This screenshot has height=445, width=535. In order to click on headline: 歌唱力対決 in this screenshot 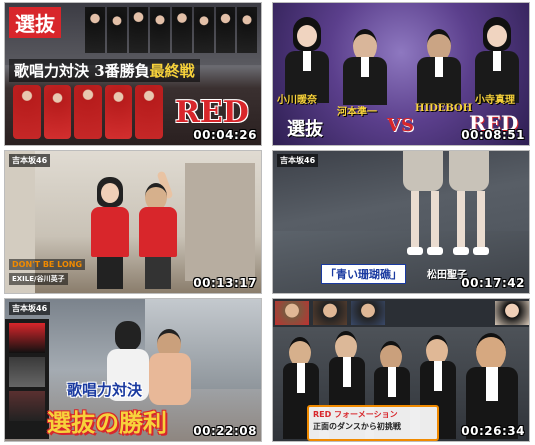, I will do `click(105, 390)`.